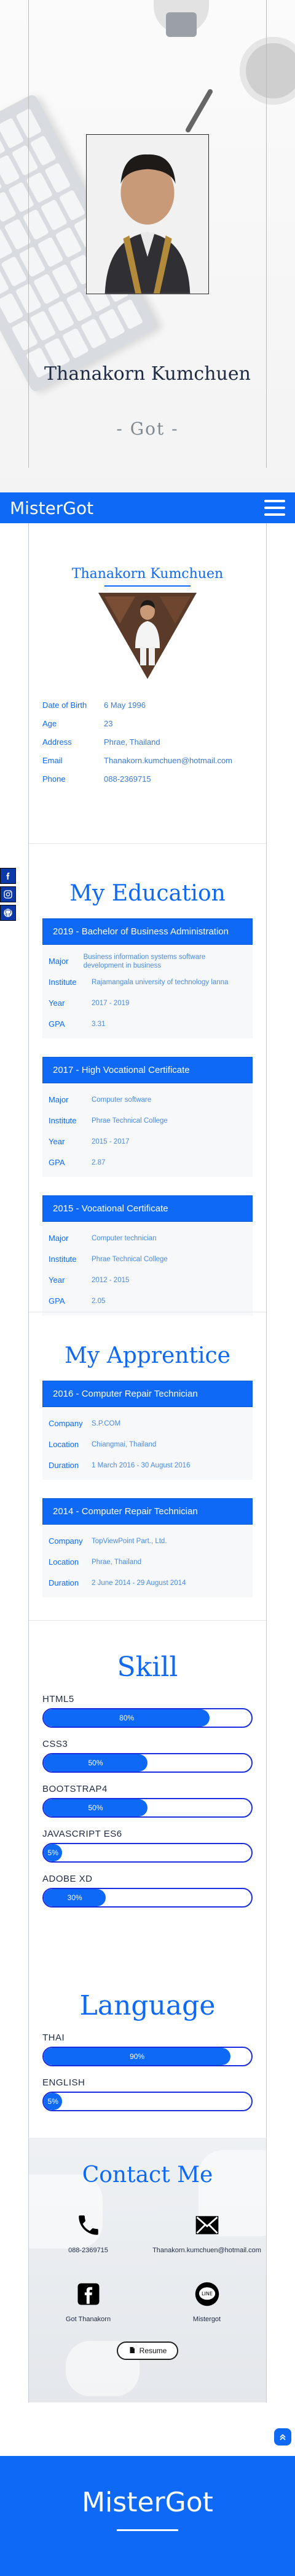 The width and height of the screenshot is (295, 2576). I want to click on card-label: Year, so click(57, 1003).